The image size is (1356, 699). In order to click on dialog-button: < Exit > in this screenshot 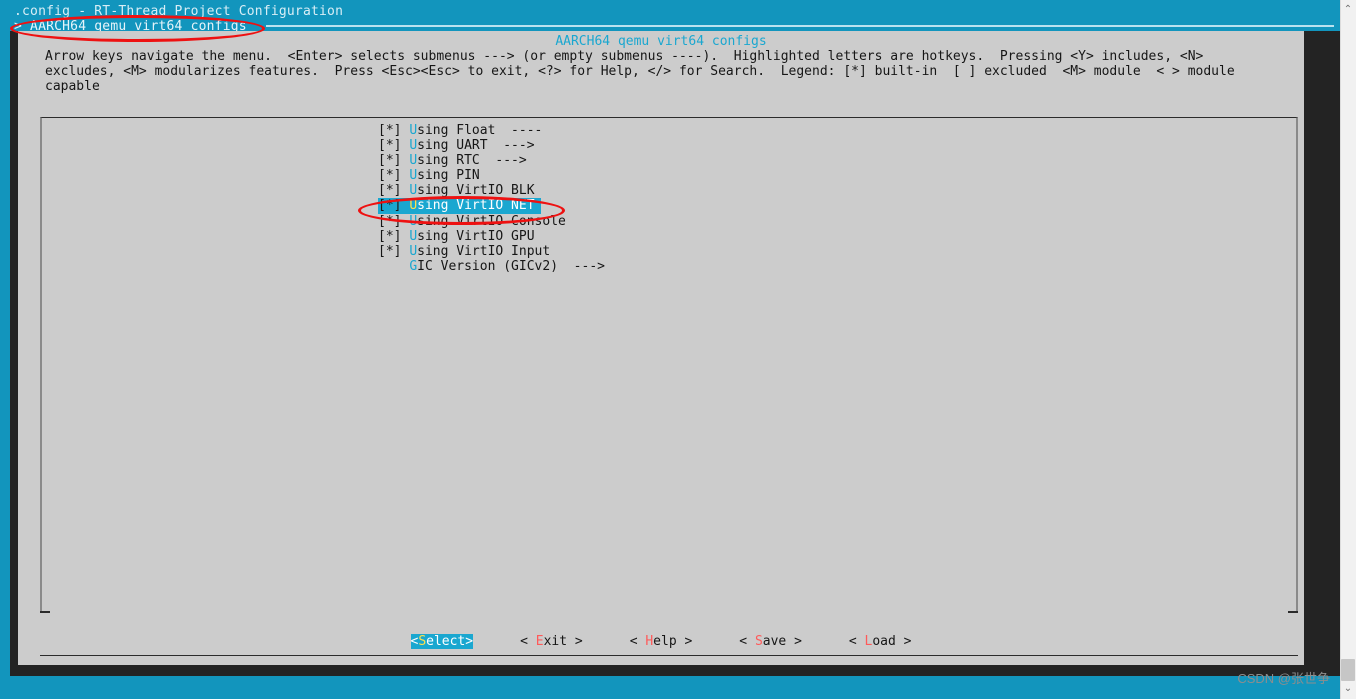, I will do `click(551, 641)`.